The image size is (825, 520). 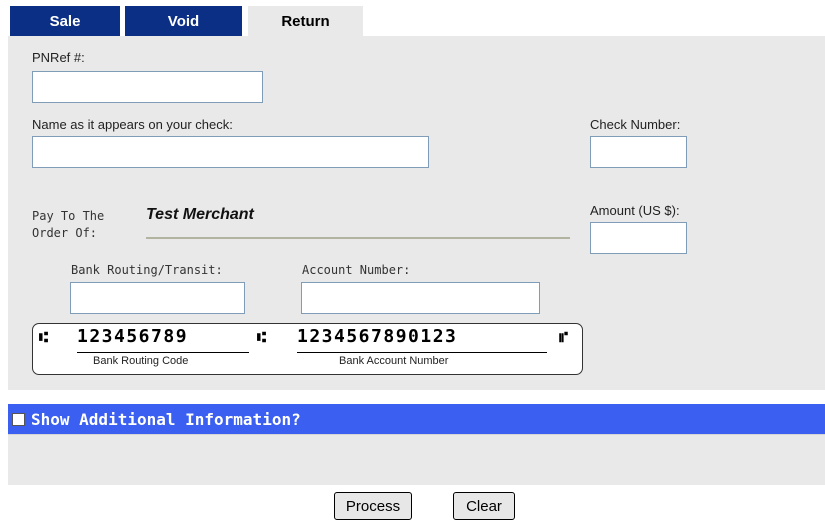 I want to click on routing-input, so click(x=157, y=298).